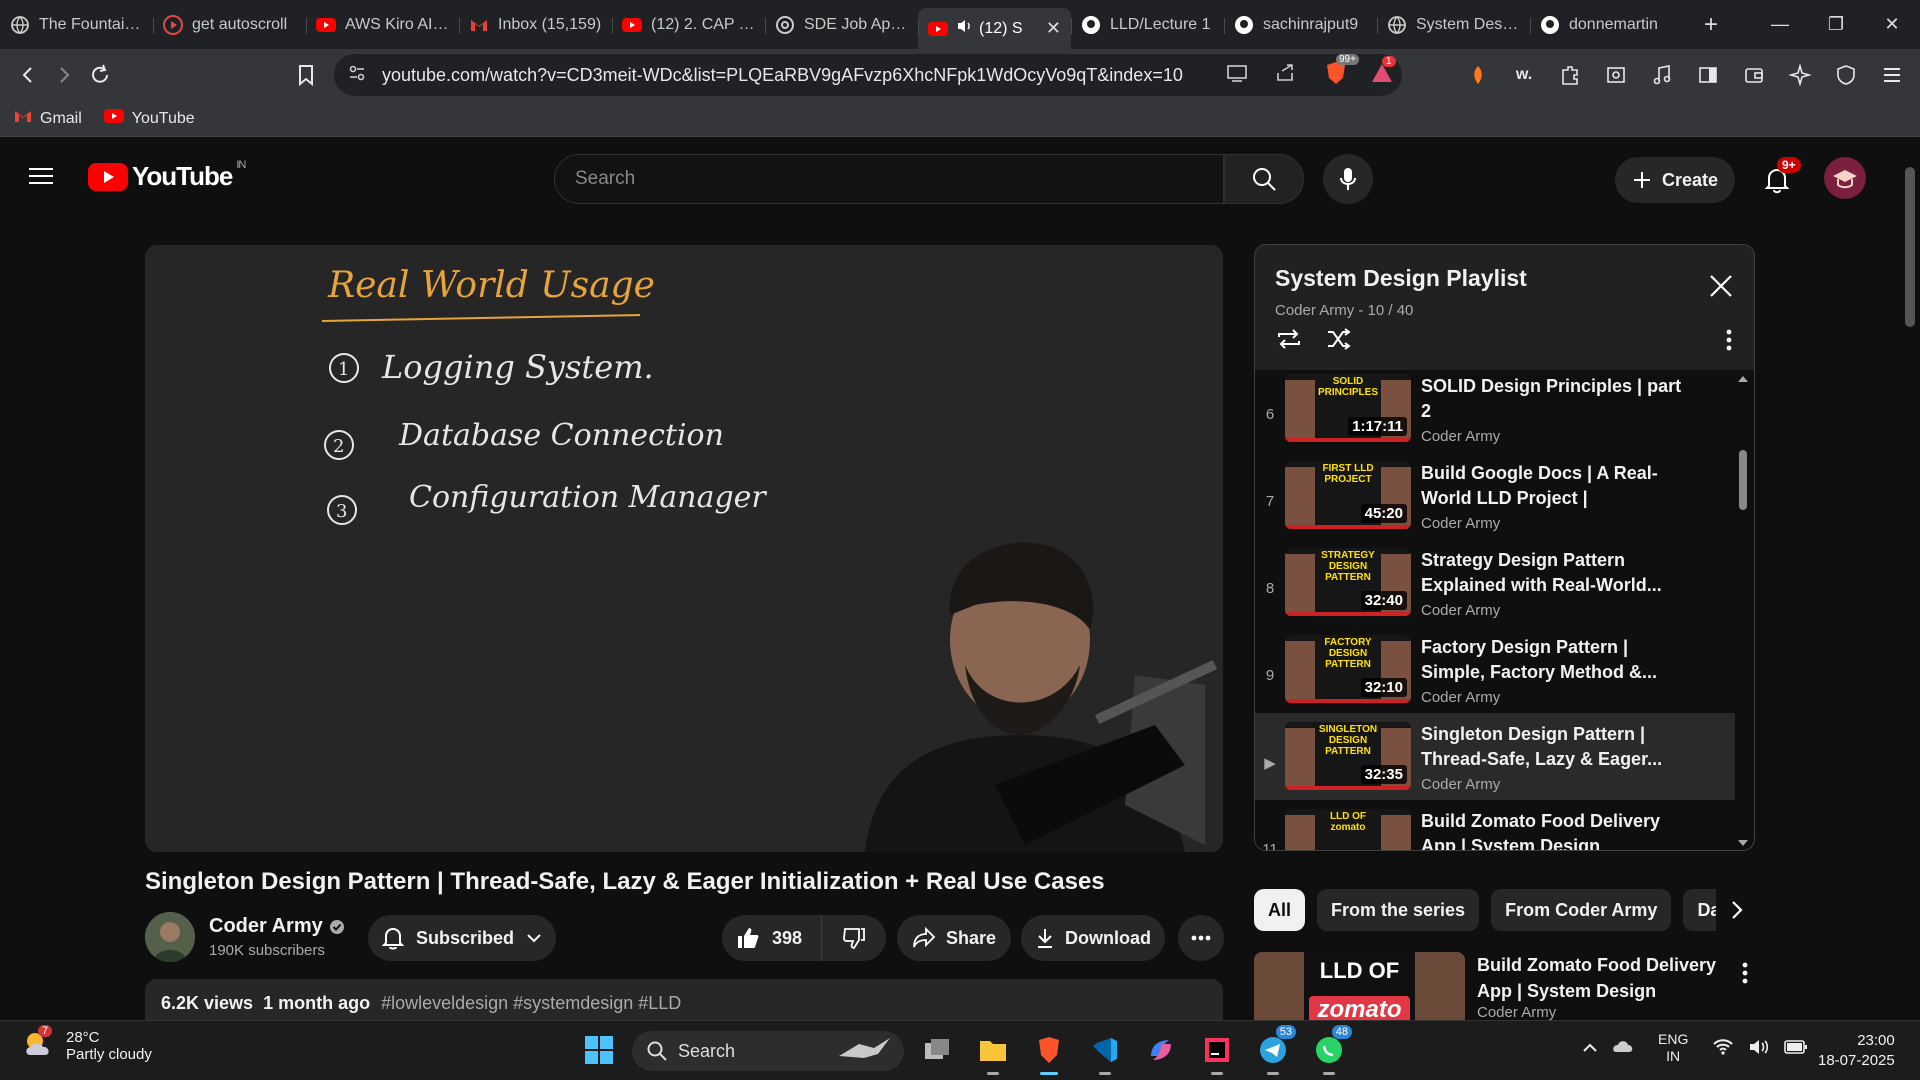 The width and height of the screenshot is (1920, 1080). Describe the element at coordinates (1723, 1048) in the screenshot. I see `wifi-icon` at that location.